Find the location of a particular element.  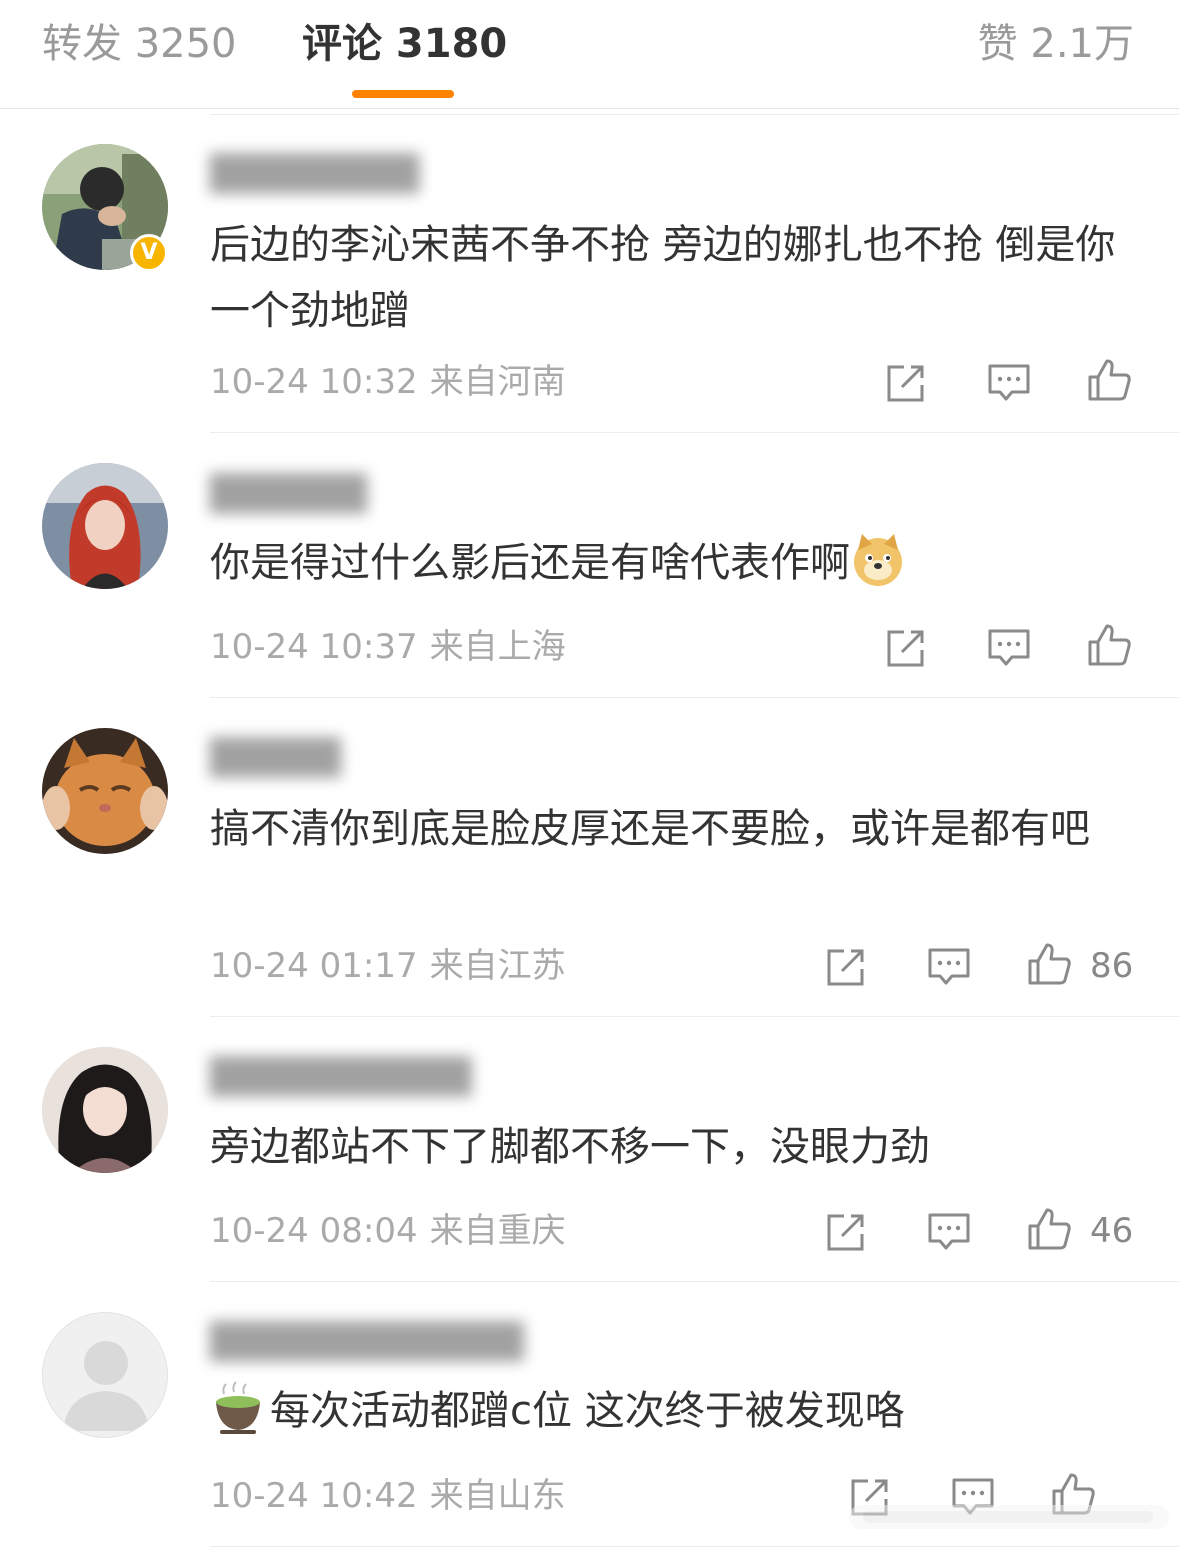

comment-text: 旁边都站不下了脚都不移一下，没眼力劲 is located at coordinates (570, 1147).